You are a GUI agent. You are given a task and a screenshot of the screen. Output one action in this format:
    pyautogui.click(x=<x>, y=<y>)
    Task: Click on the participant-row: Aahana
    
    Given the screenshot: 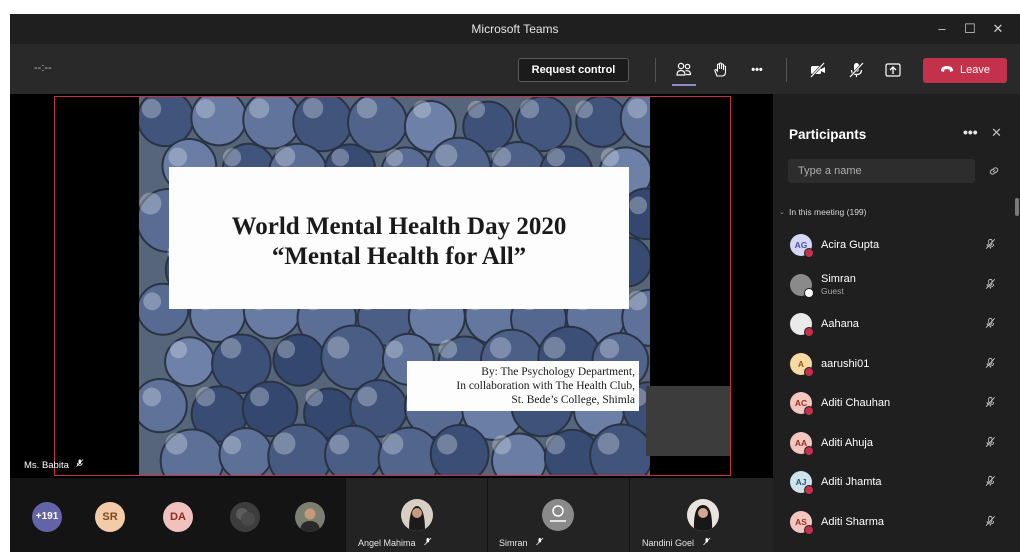 What is the action you would take?
    pyautogui.click(x=896, y=324)
    